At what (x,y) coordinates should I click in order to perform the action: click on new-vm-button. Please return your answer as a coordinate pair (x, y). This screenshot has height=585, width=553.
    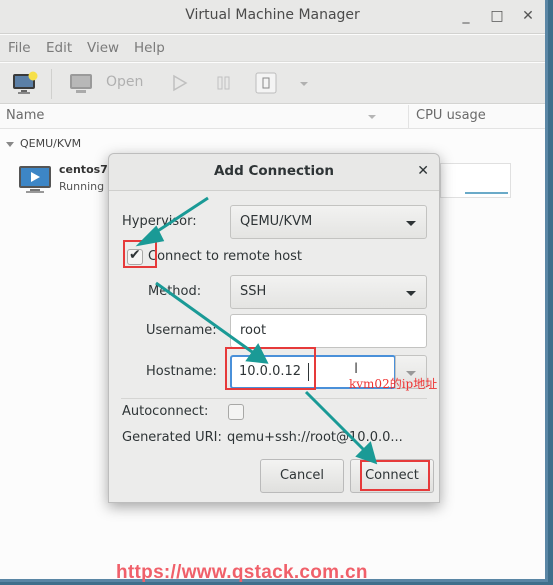
    Looking at the image, I should click on (25, 83).